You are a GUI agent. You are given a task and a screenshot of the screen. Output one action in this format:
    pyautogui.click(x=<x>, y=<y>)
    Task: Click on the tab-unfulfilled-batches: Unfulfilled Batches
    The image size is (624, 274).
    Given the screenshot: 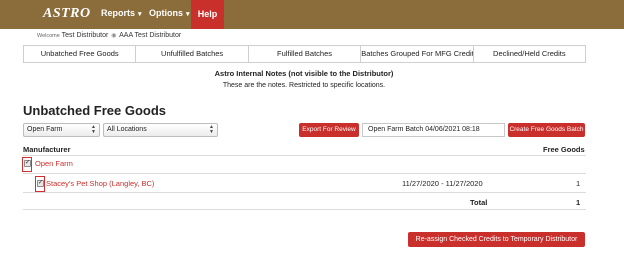 What is the action you would take?
    pyautogui.click(x=192, y=54)
    